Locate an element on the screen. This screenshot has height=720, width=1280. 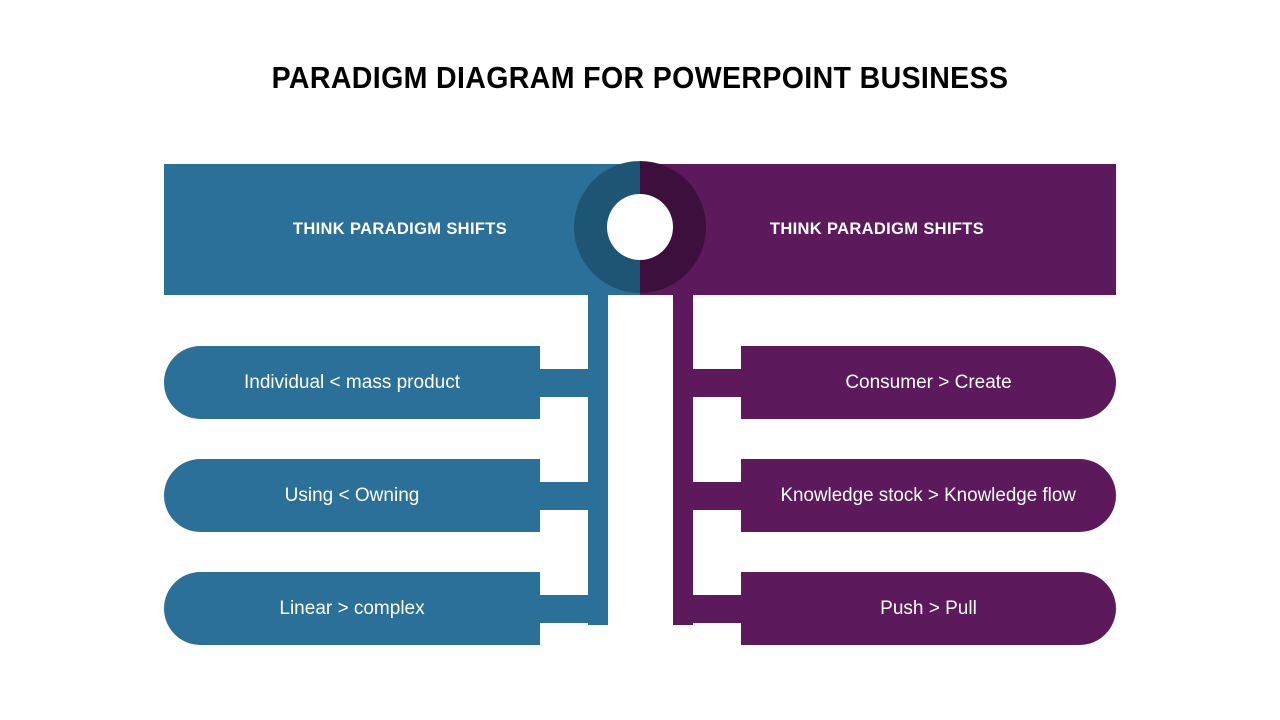
right-item-1: Consumer > Create is located at coordinates (928, 382).